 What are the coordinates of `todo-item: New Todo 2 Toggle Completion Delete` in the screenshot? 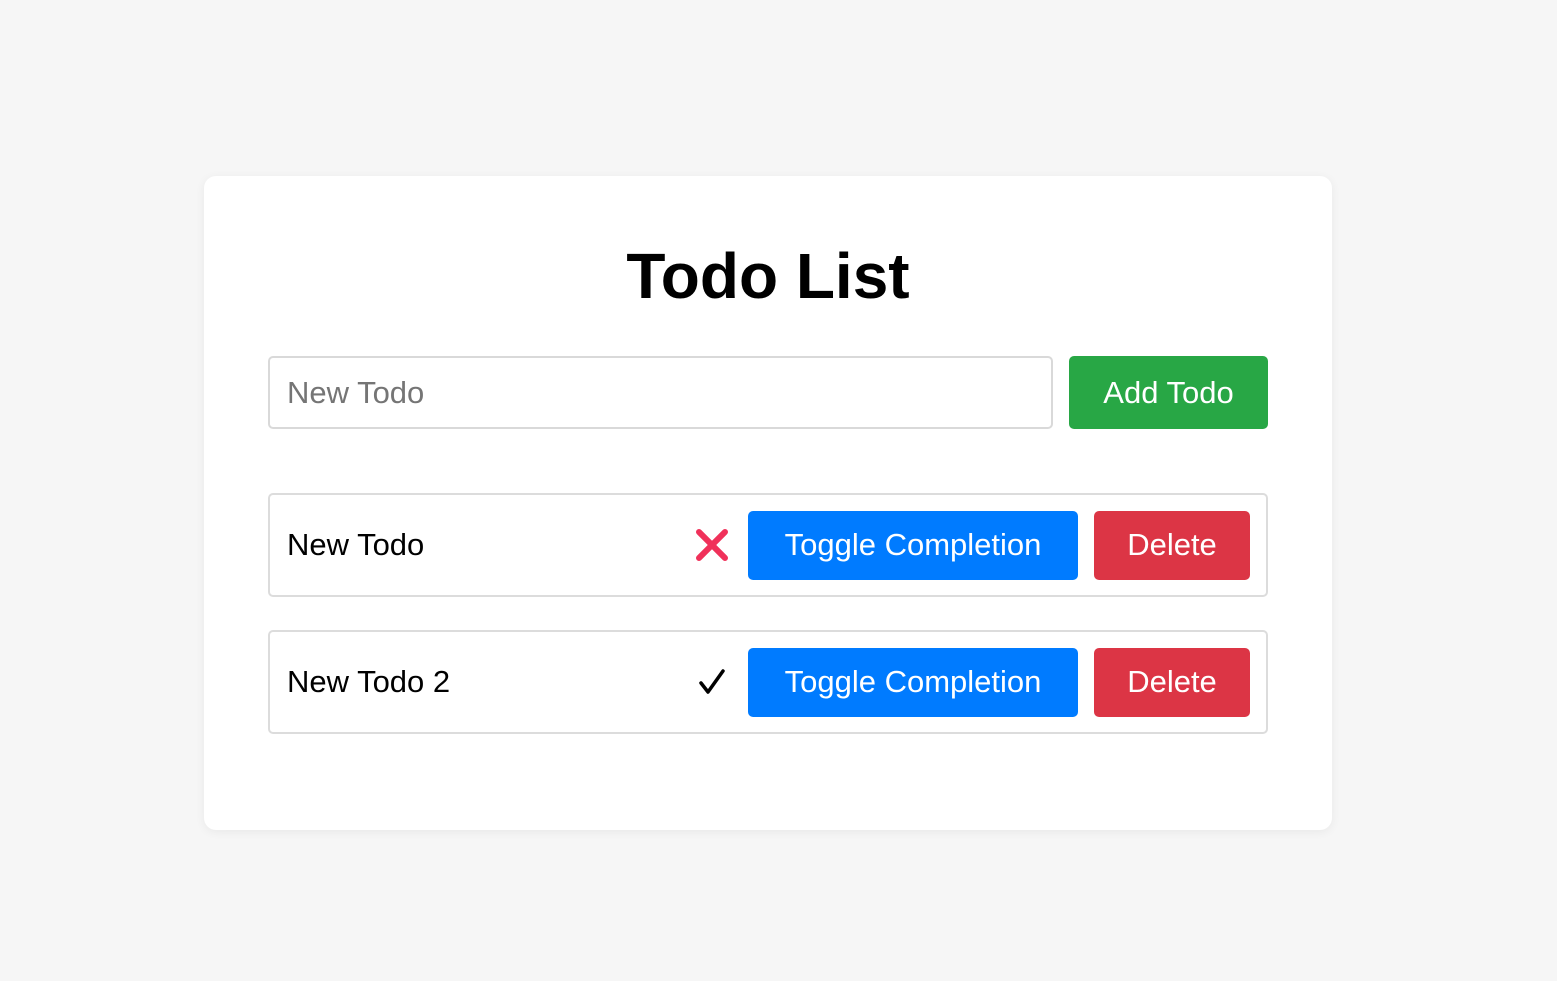 It's located at (768, 682).